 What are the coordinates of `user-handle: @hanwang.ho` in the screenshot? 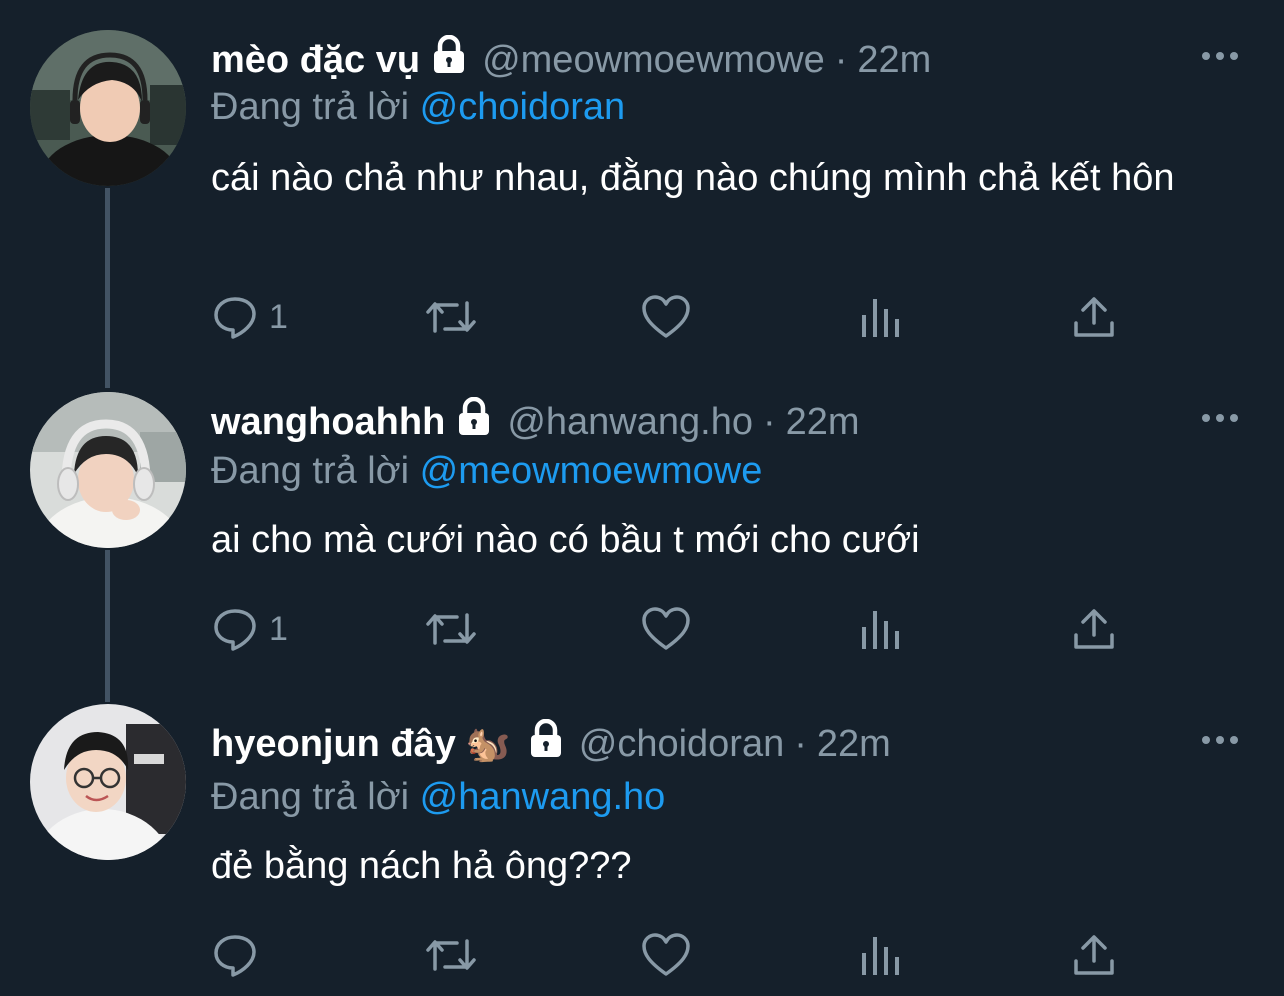 It's located at (630, 422).